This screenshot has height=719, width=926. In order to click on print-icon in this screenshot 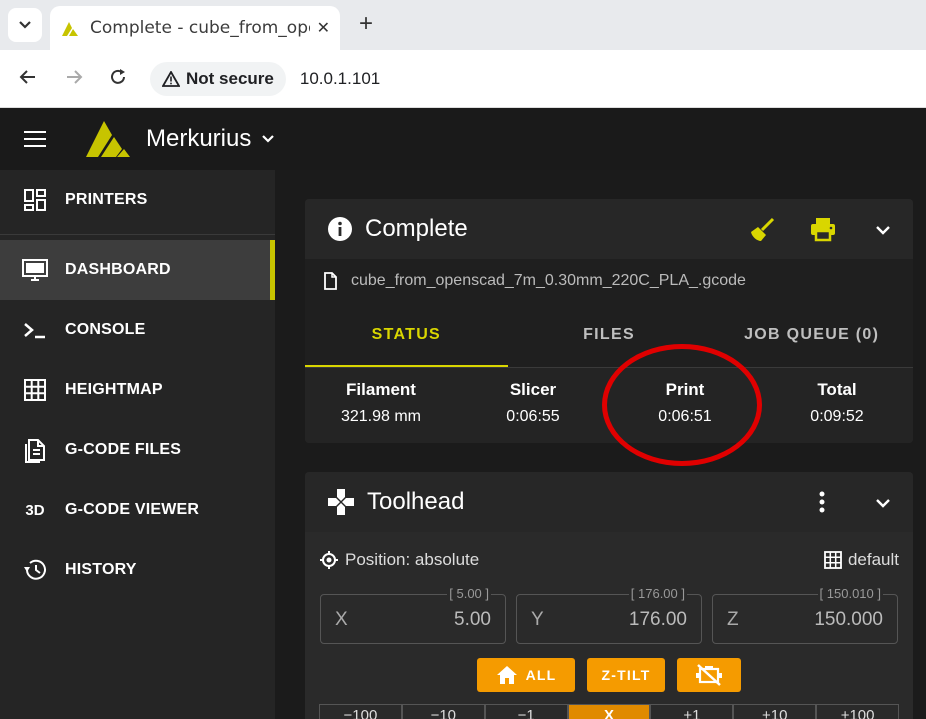, I will do `click(823, 231)`.